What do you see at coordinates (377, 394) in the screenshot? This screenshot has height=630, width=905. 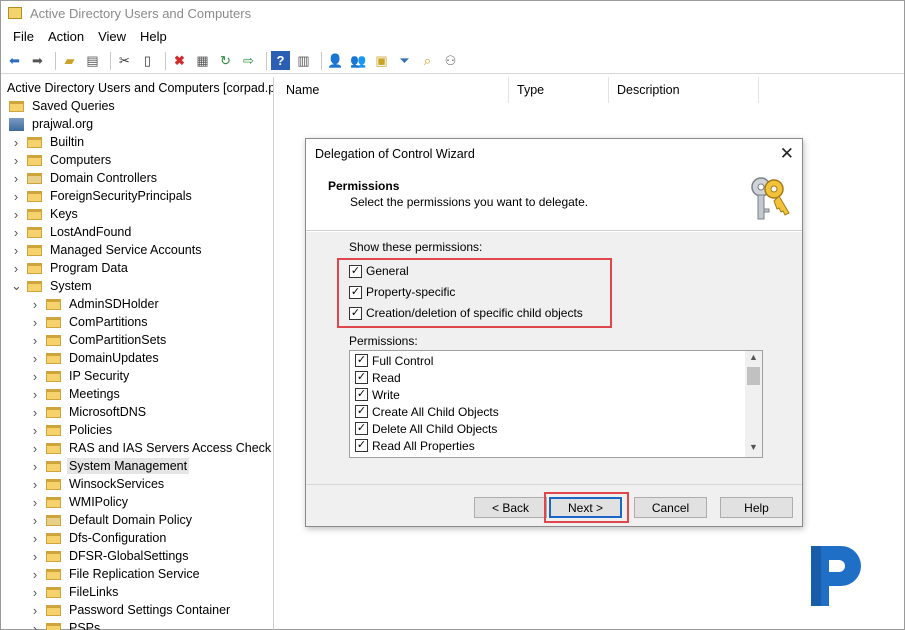 I see `list-item: ✓ Write` at bounding box center [377, 394].